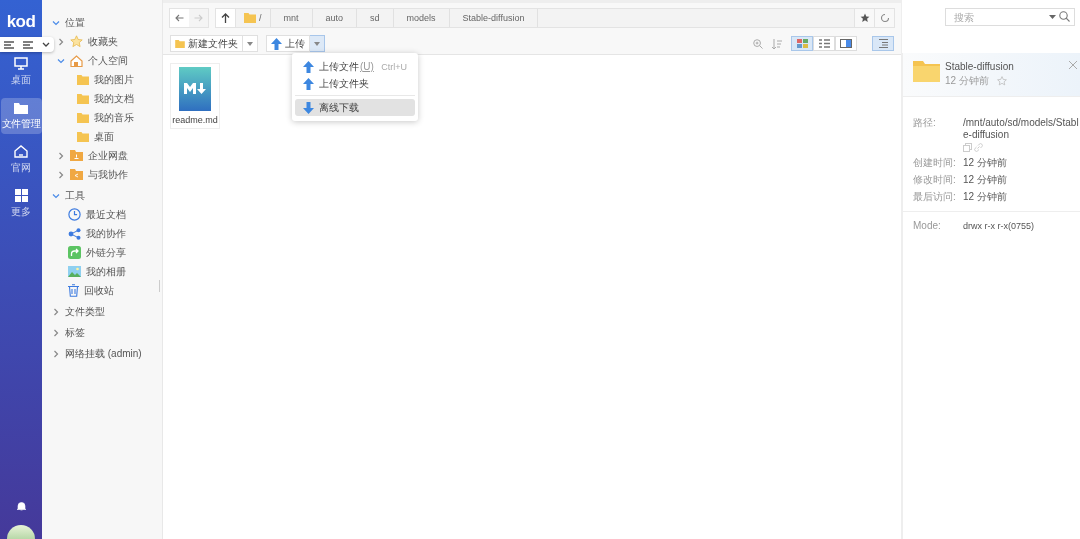 This screenshot has width=1080, height=539. Describe the element at coordinates (102, 174) in the screenshot. I see `tree-item: 与我协作` at that location.